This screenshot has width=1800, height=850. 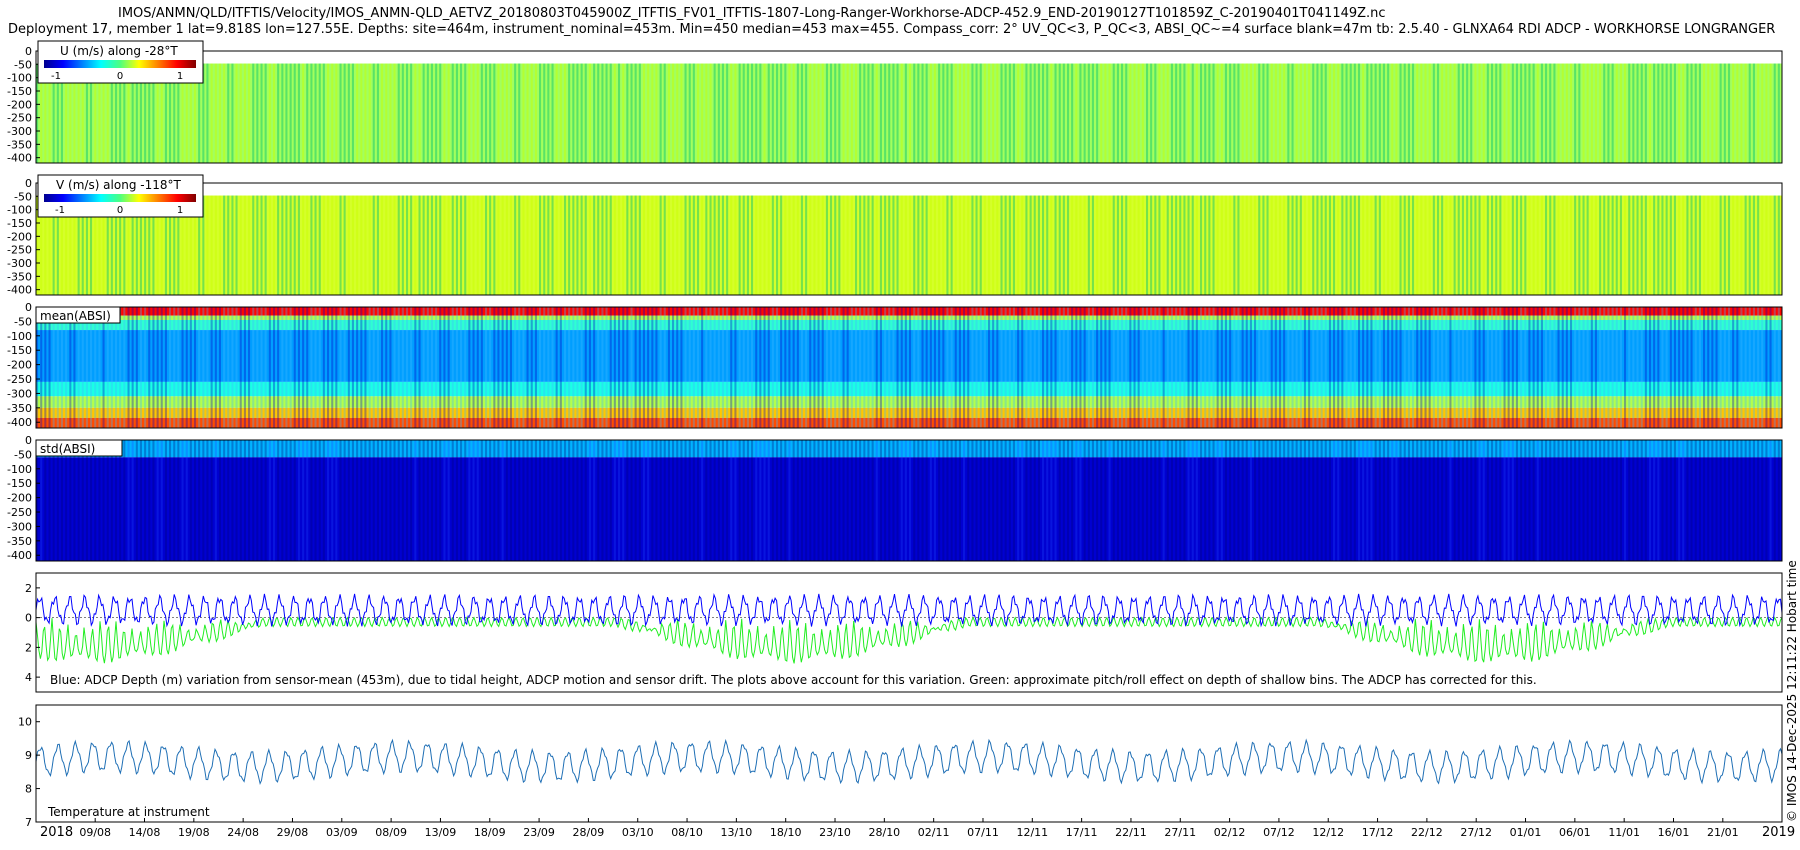 I want to click on x-year-end: 2019, so click(x=1778, y=832).